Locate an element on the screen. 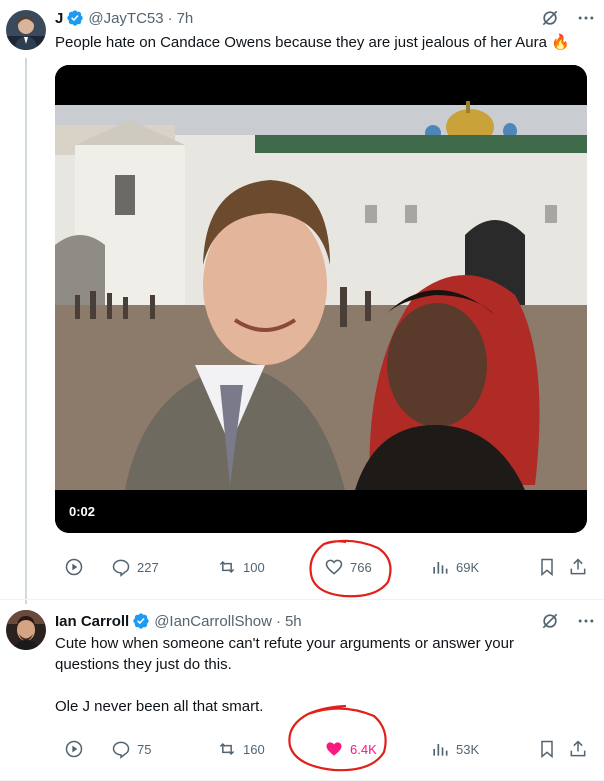 The width and height of the screenshot is (604, 781). tweet1-handle: @JayTC53 is located at coordinates (125, 18).